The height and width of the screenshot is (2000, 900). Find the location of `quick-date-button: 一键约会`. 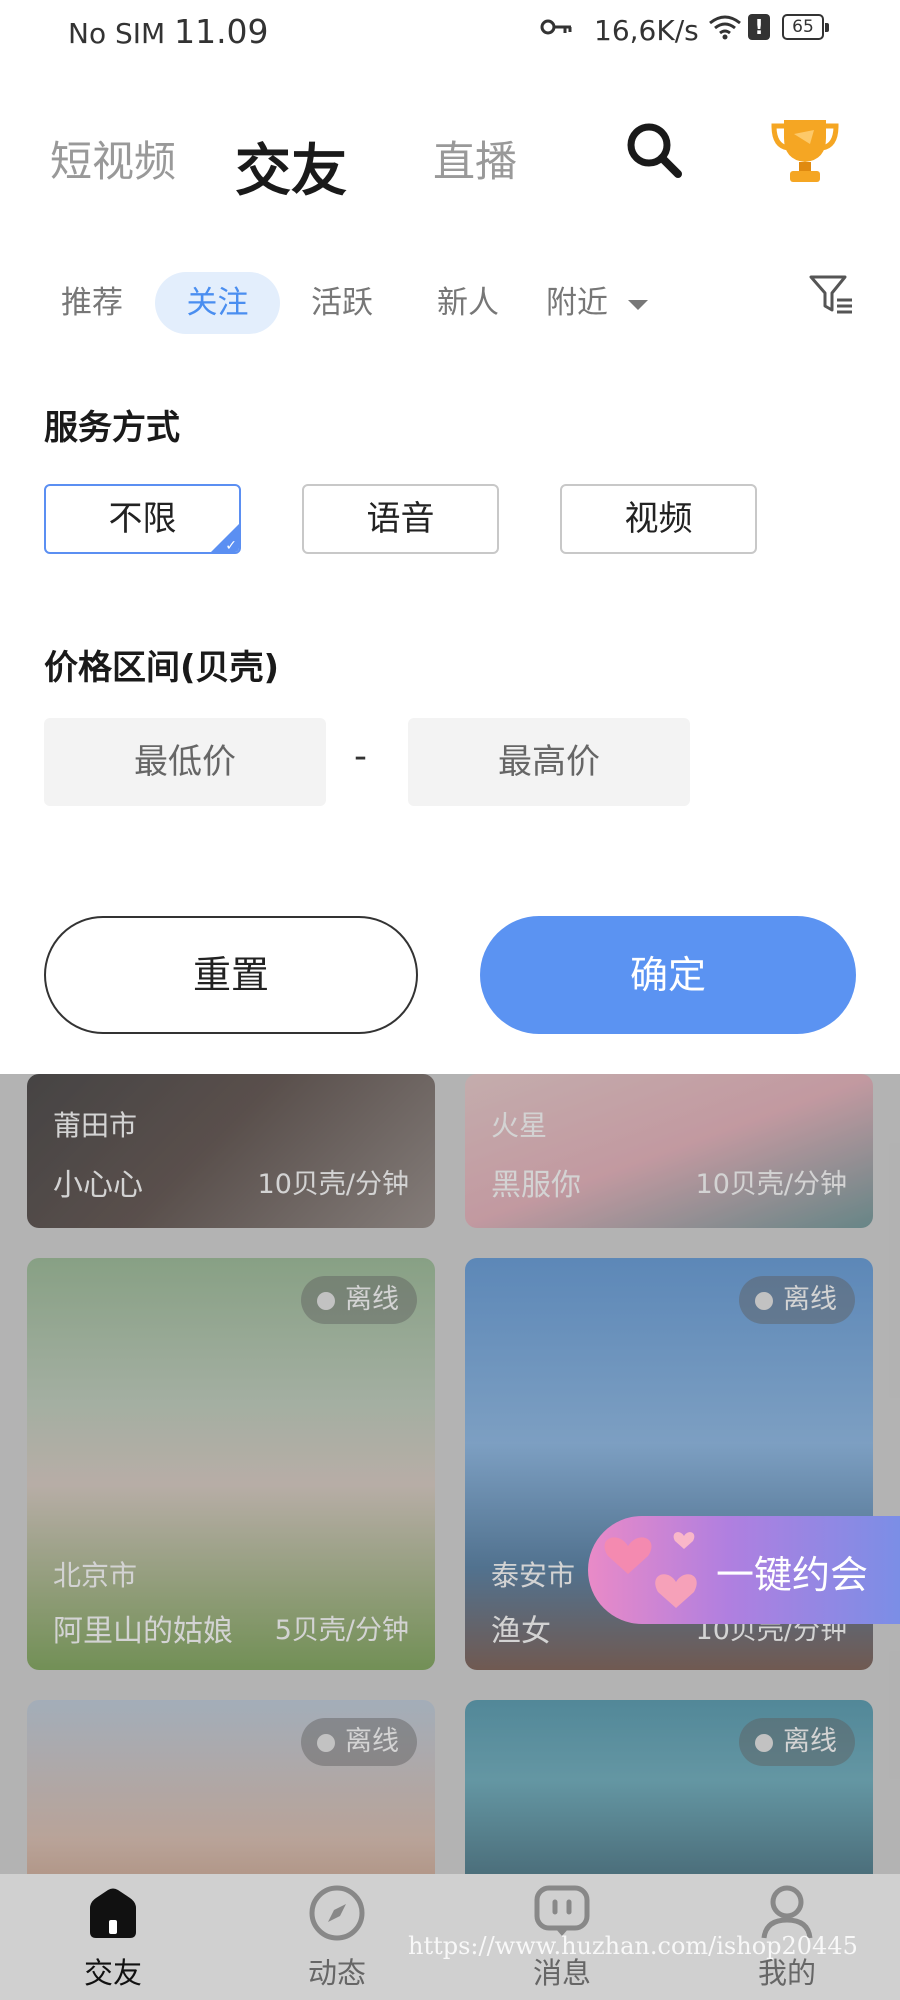

quick-date-button: 一键约会 is located at coordinates (744, 1570).